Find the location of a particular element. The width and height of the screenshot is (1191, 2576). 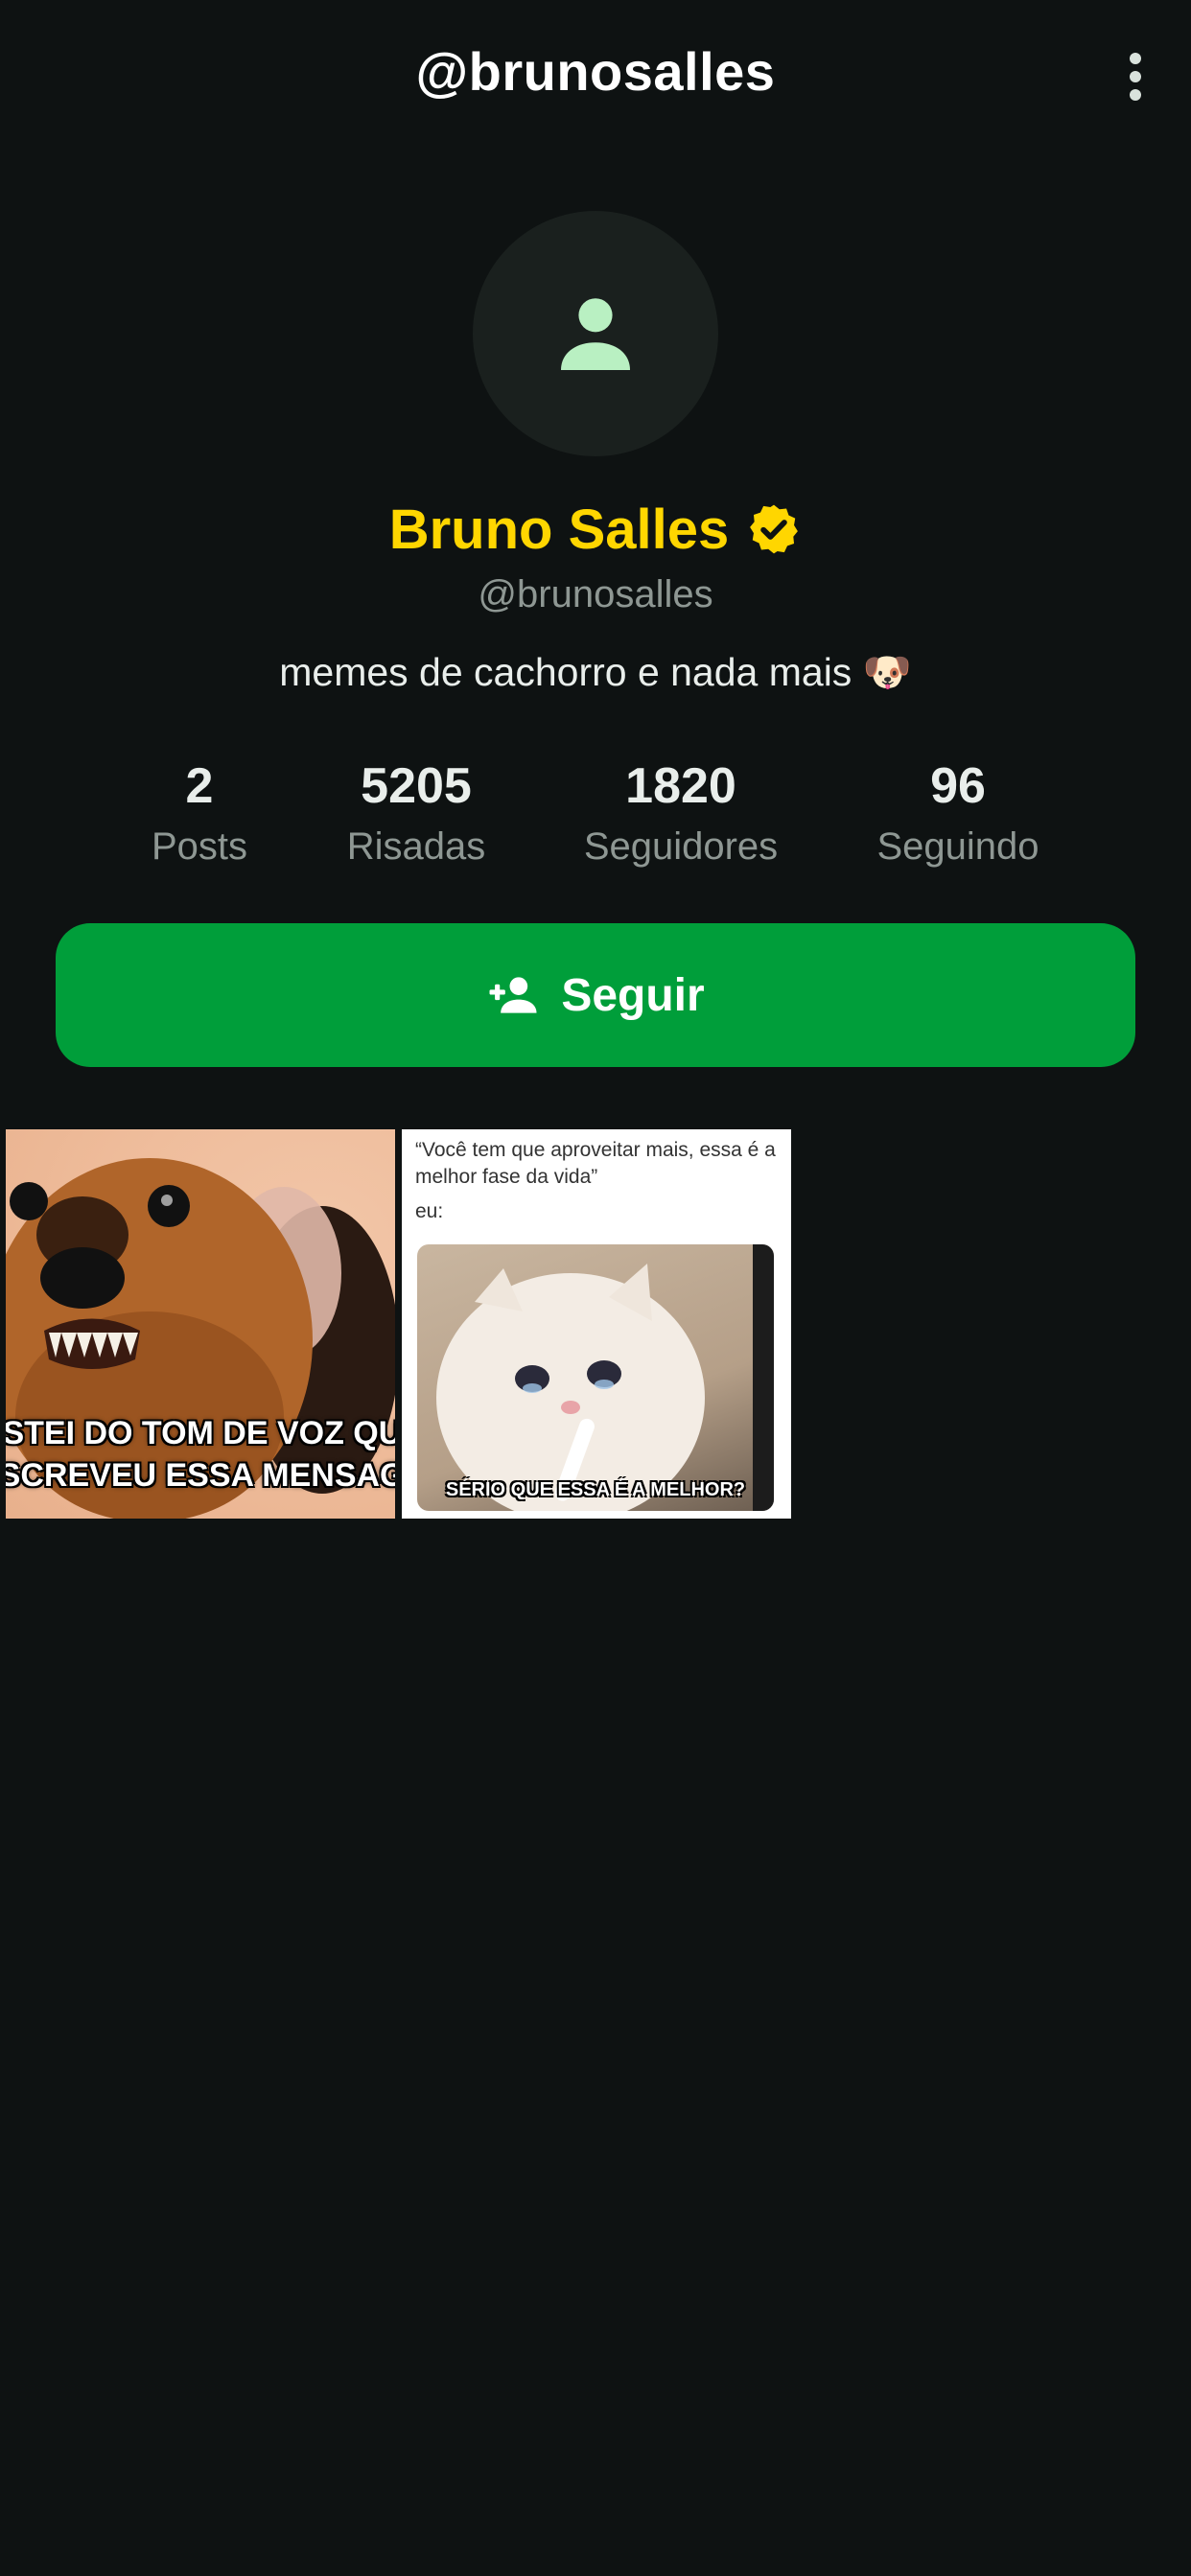

stat-label: Posts is located at coordinates (199, 847).